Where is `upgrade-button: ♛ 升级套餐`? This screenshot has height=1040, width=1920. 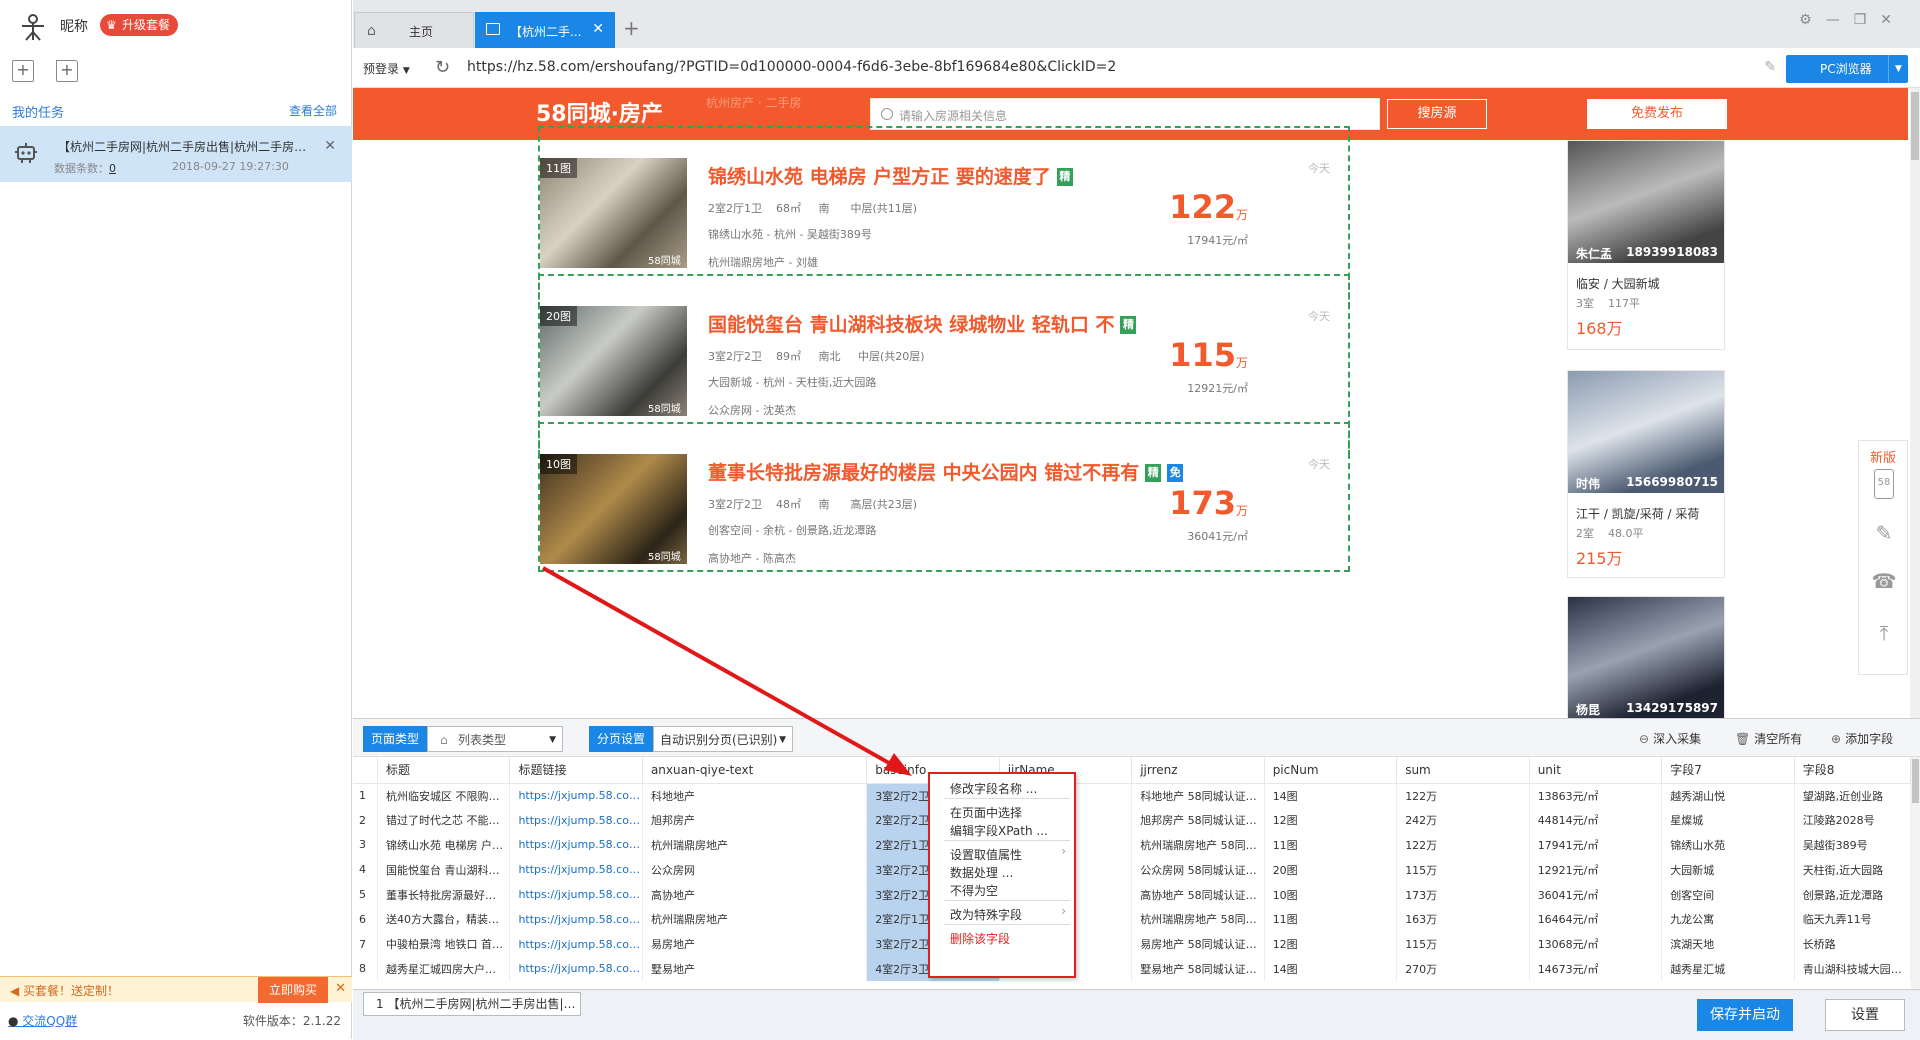
upgrade-button: ♛ 升级套餐 is located at coordinates (139, 25).